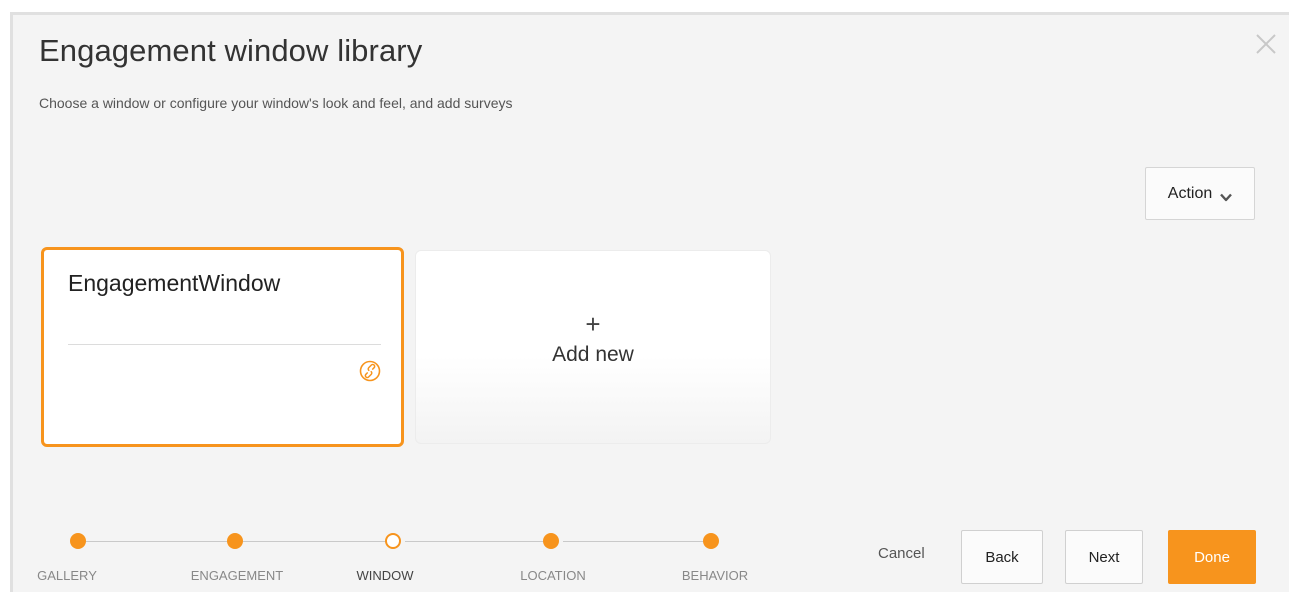  What do you see at coordinates (1212, 557) in the screenshot?
I see `done-button: Done` at bounding box center [1212, 557].